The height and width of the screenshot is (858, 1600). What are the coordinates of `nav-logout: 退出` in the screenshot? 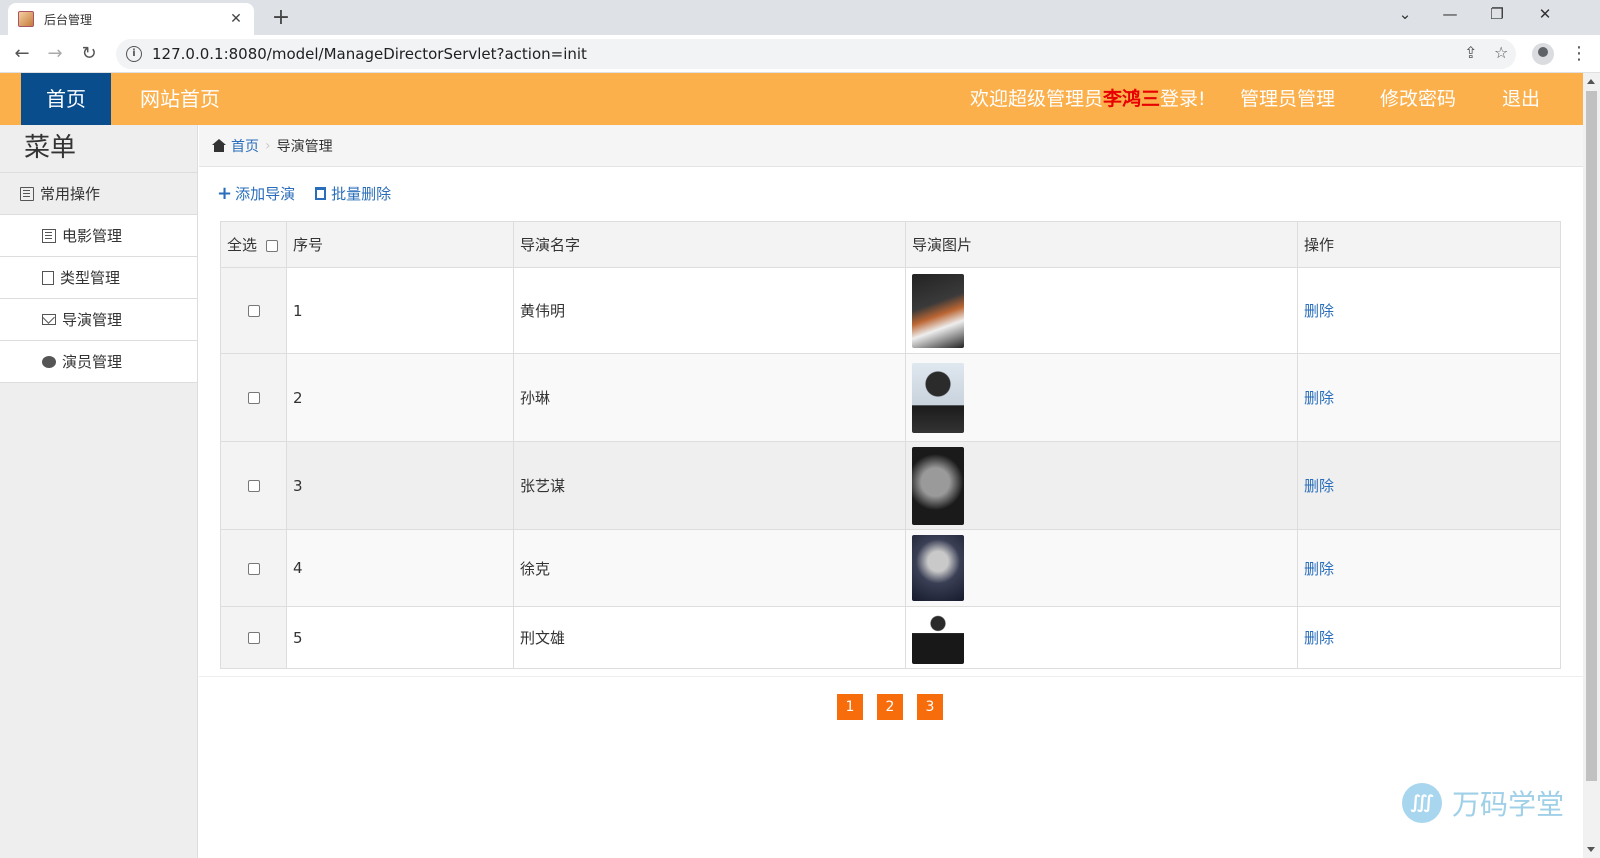 It's located at (1521, 99).